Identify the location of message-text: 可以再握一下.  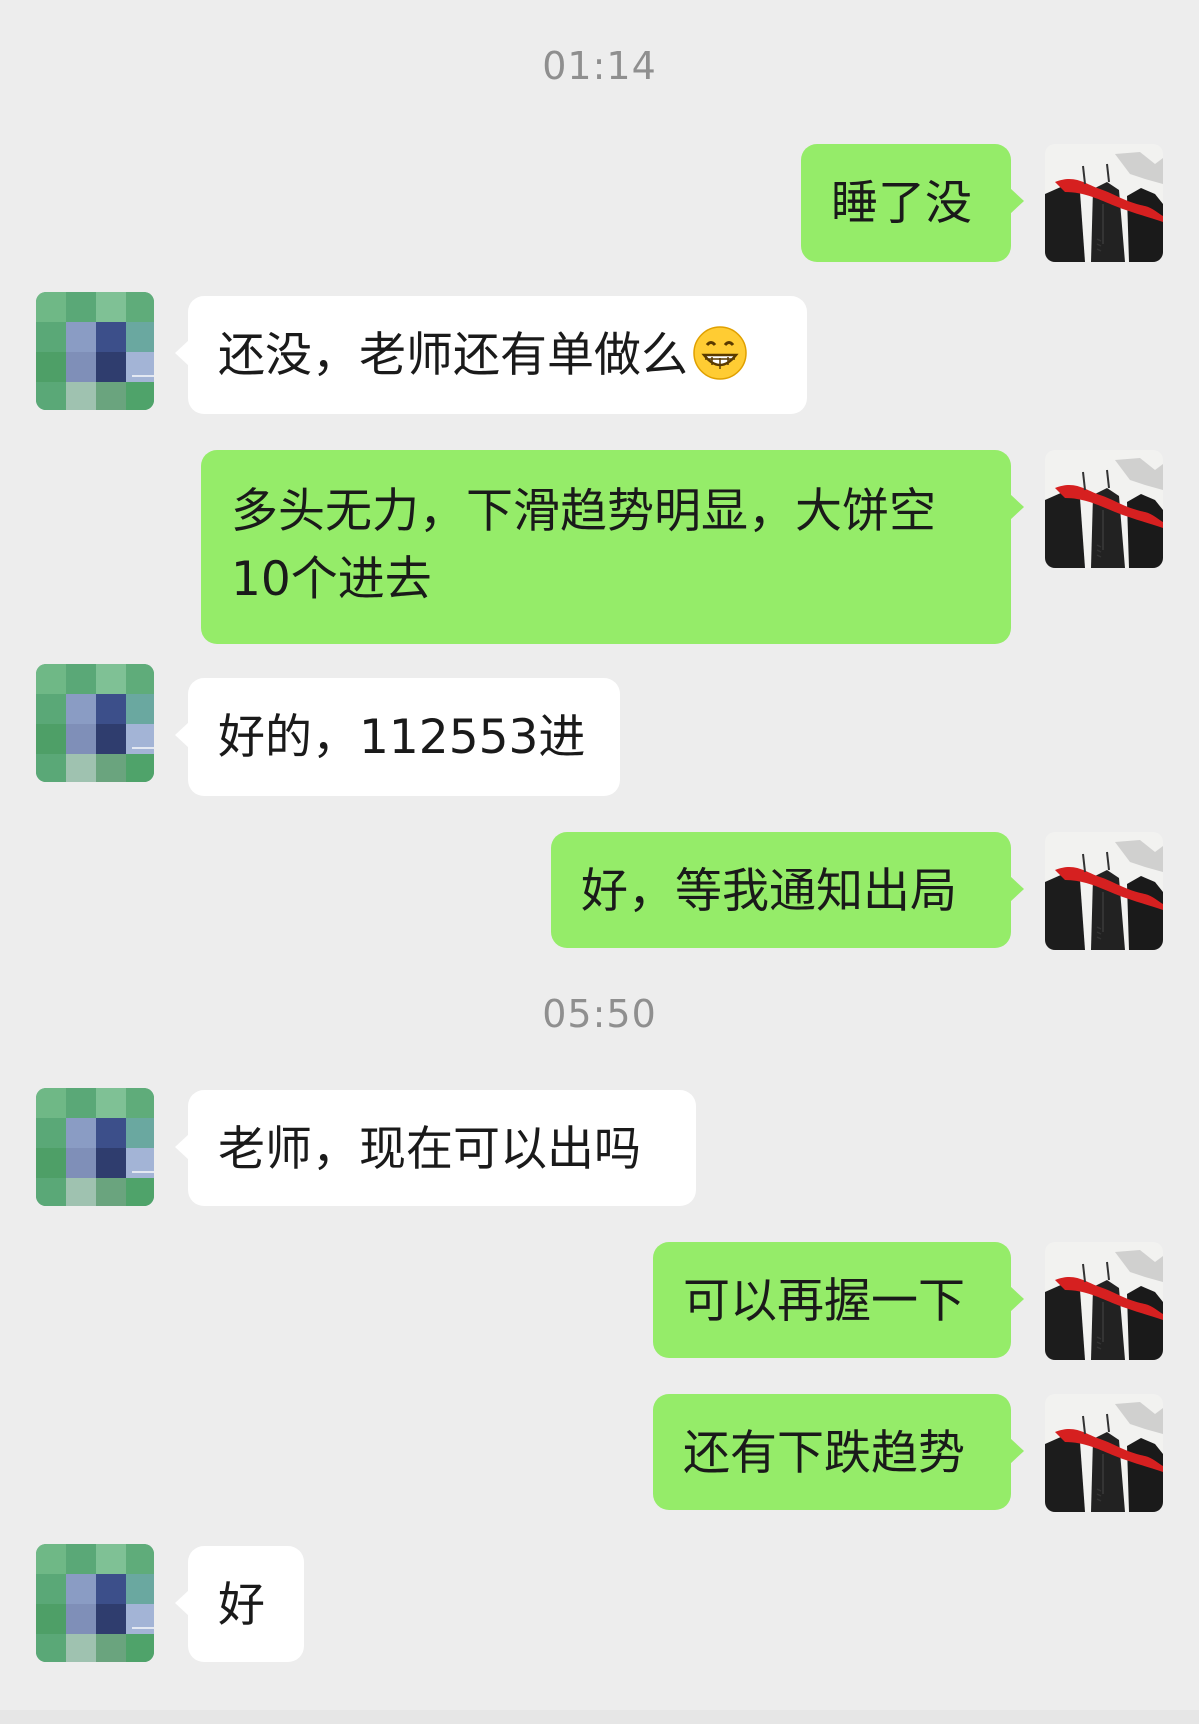
(824, 1301).